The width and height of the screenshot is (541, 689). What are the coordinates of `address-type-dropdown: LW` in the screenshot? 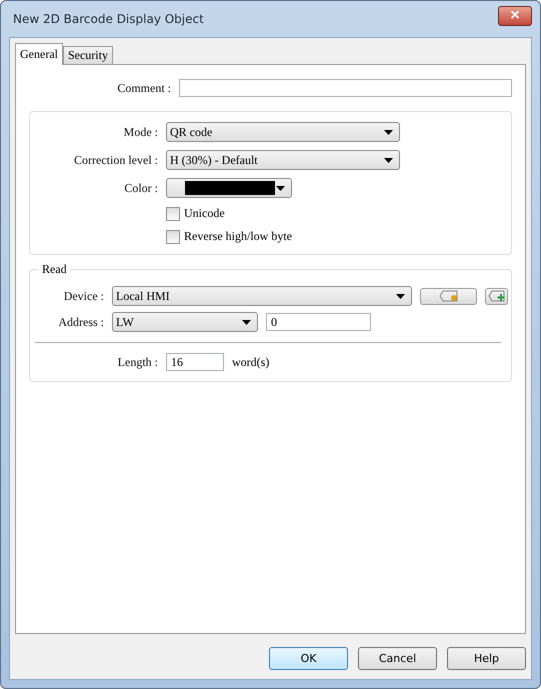 It's located at (185, 322).